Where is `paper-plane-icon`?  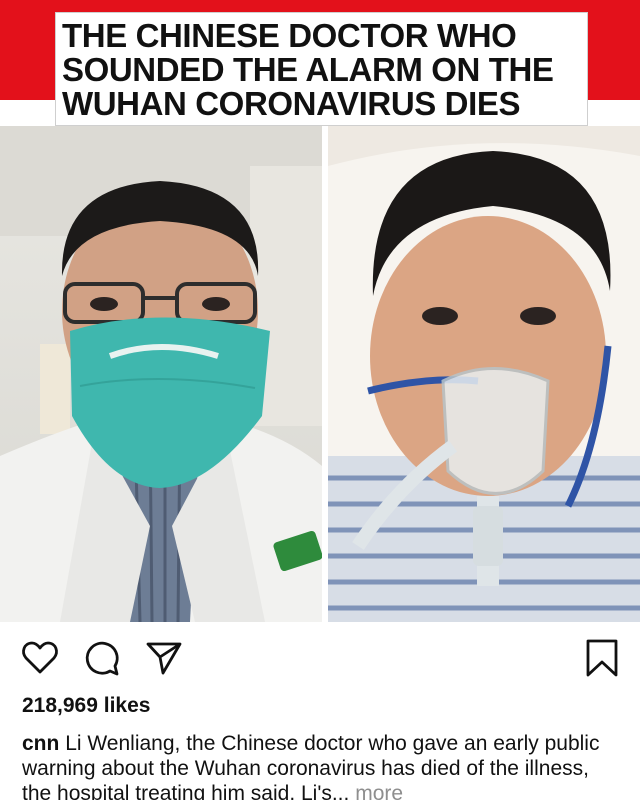
paper-plane-icon is located at coordinates (164, 658).